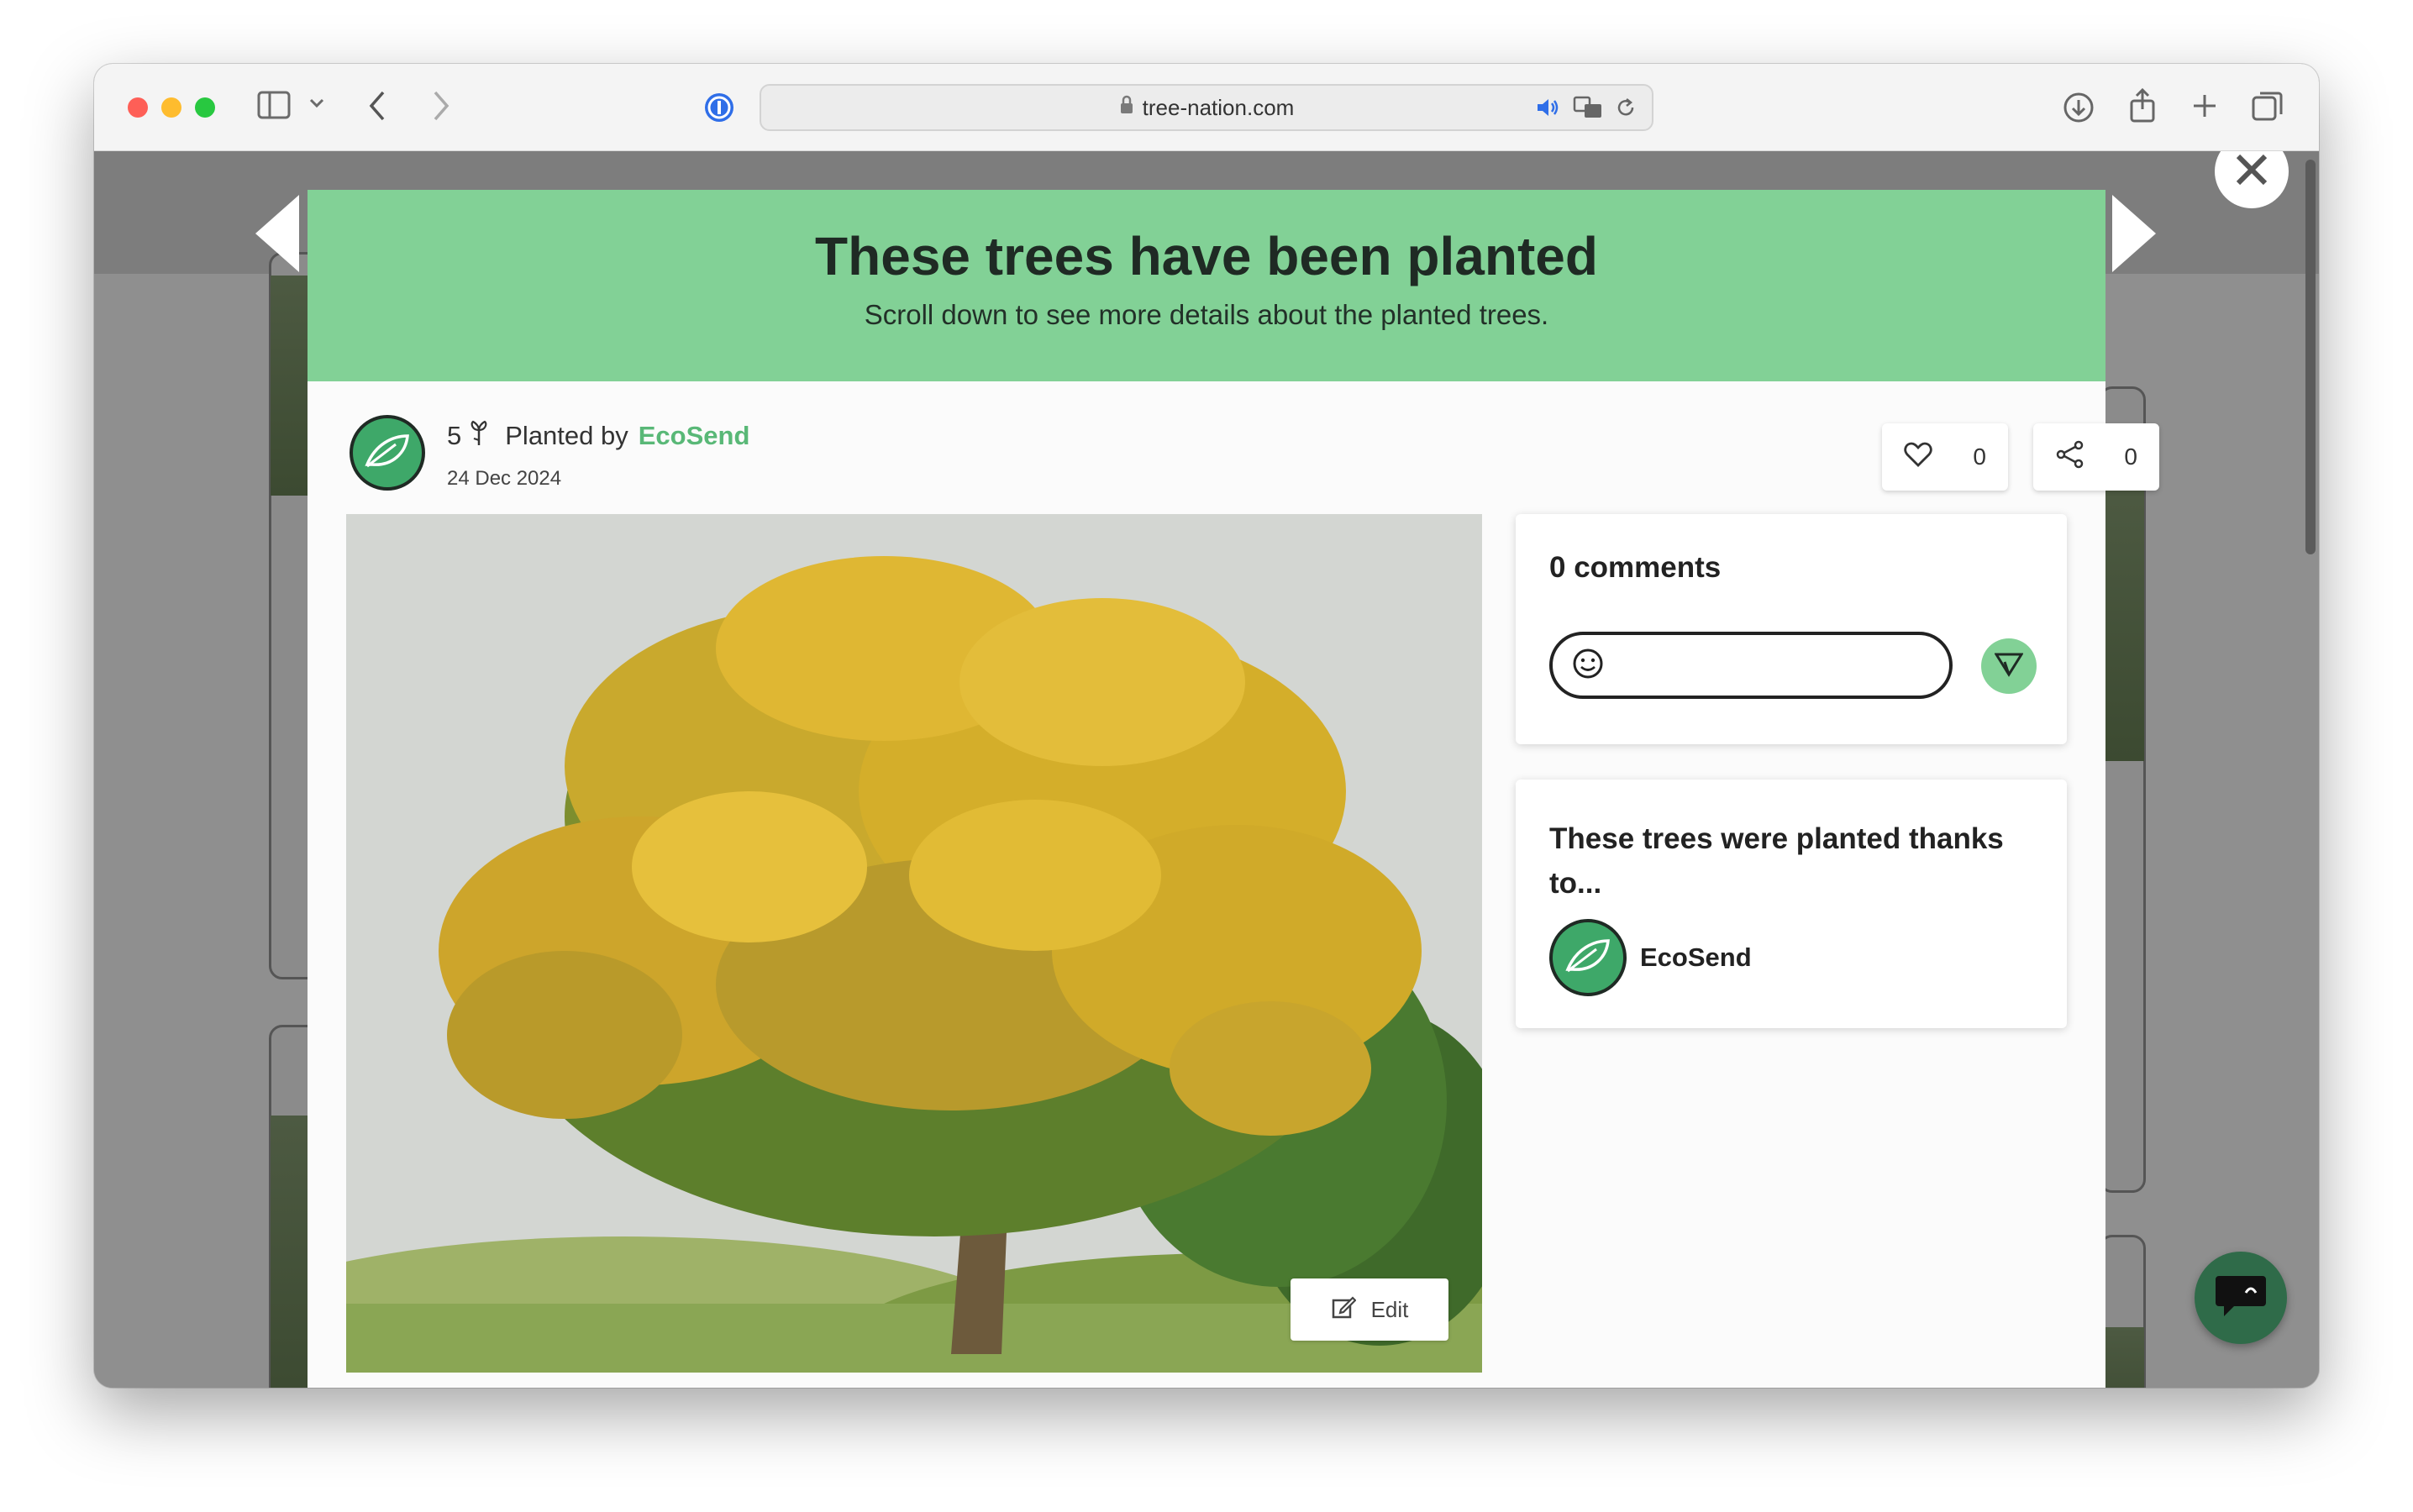  Describe the element at coordinates (2310, 357) in the screenshot. I see `scrollbar` at that location.